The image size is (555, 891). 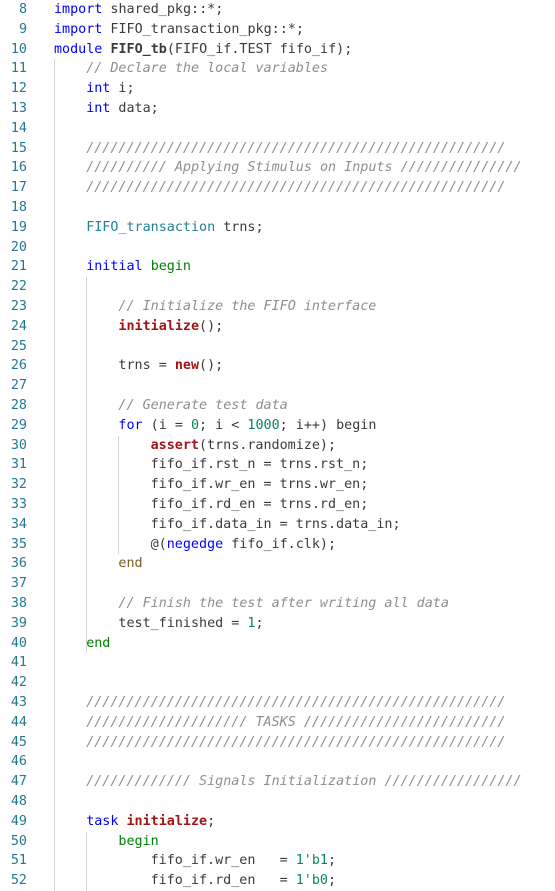 I want to click on line-number: 46, so click(x=18, y=762).